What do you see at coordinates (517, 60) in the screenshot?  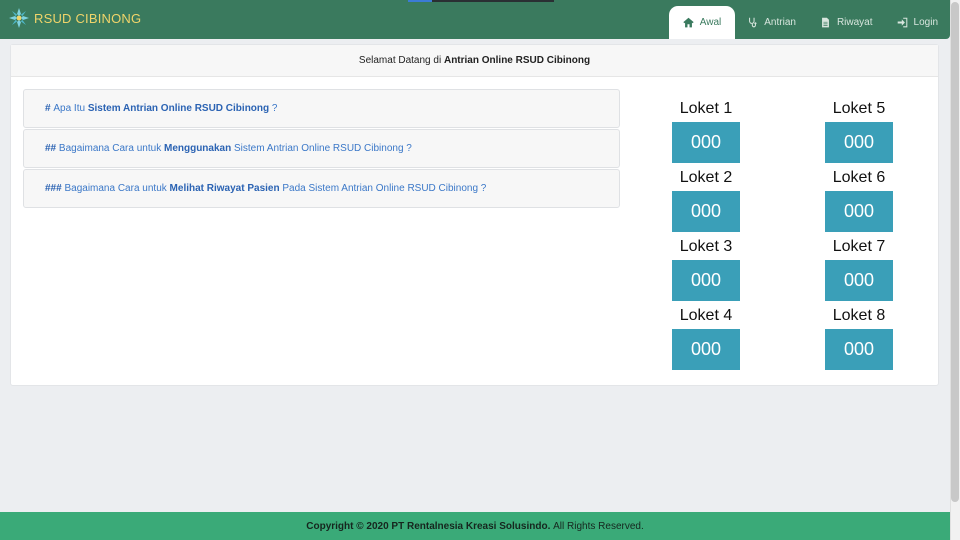 I see `welcome-highlight: Antrian Online RSUD Cibinong` at bounding box center [517, 60].